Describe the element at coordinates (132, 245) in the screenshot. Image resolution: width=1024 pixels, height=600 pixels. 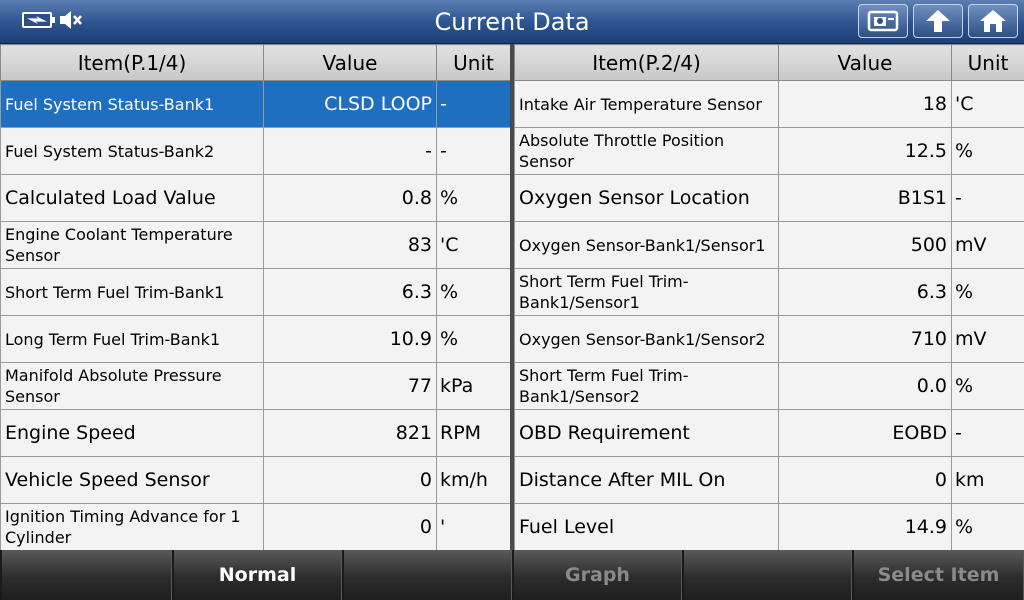
I see `item-name: Engine Coolant Temperature Sensor` at that location.